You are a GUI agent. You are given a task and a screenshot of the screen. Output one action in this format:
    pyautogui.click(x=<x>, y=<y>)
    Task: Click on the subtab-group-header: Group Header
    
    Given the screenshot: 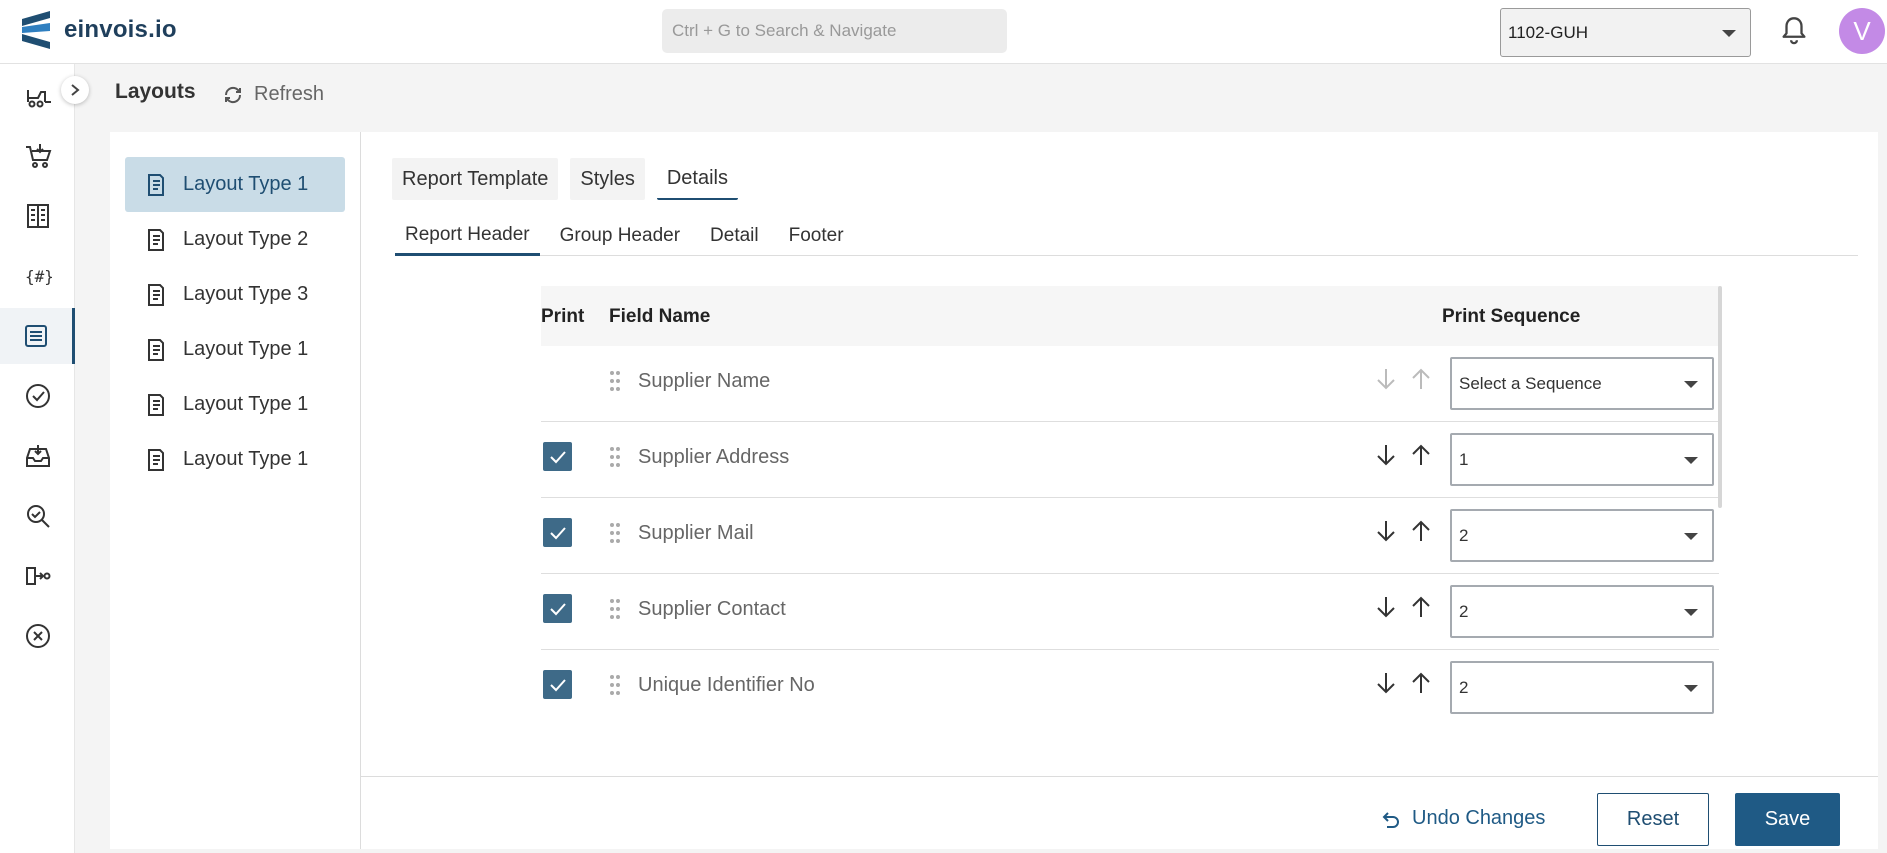 What is the action you would take?
    pyautogui.click(x=620, y=236)
    